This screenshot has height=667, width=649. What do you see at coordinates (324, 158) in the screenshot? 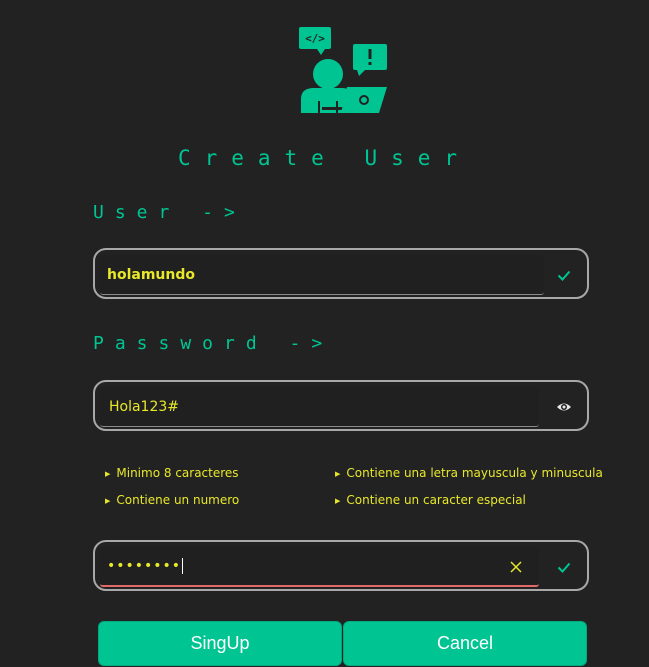
I see `page-title: Create User` at bounding box center [324, 158].